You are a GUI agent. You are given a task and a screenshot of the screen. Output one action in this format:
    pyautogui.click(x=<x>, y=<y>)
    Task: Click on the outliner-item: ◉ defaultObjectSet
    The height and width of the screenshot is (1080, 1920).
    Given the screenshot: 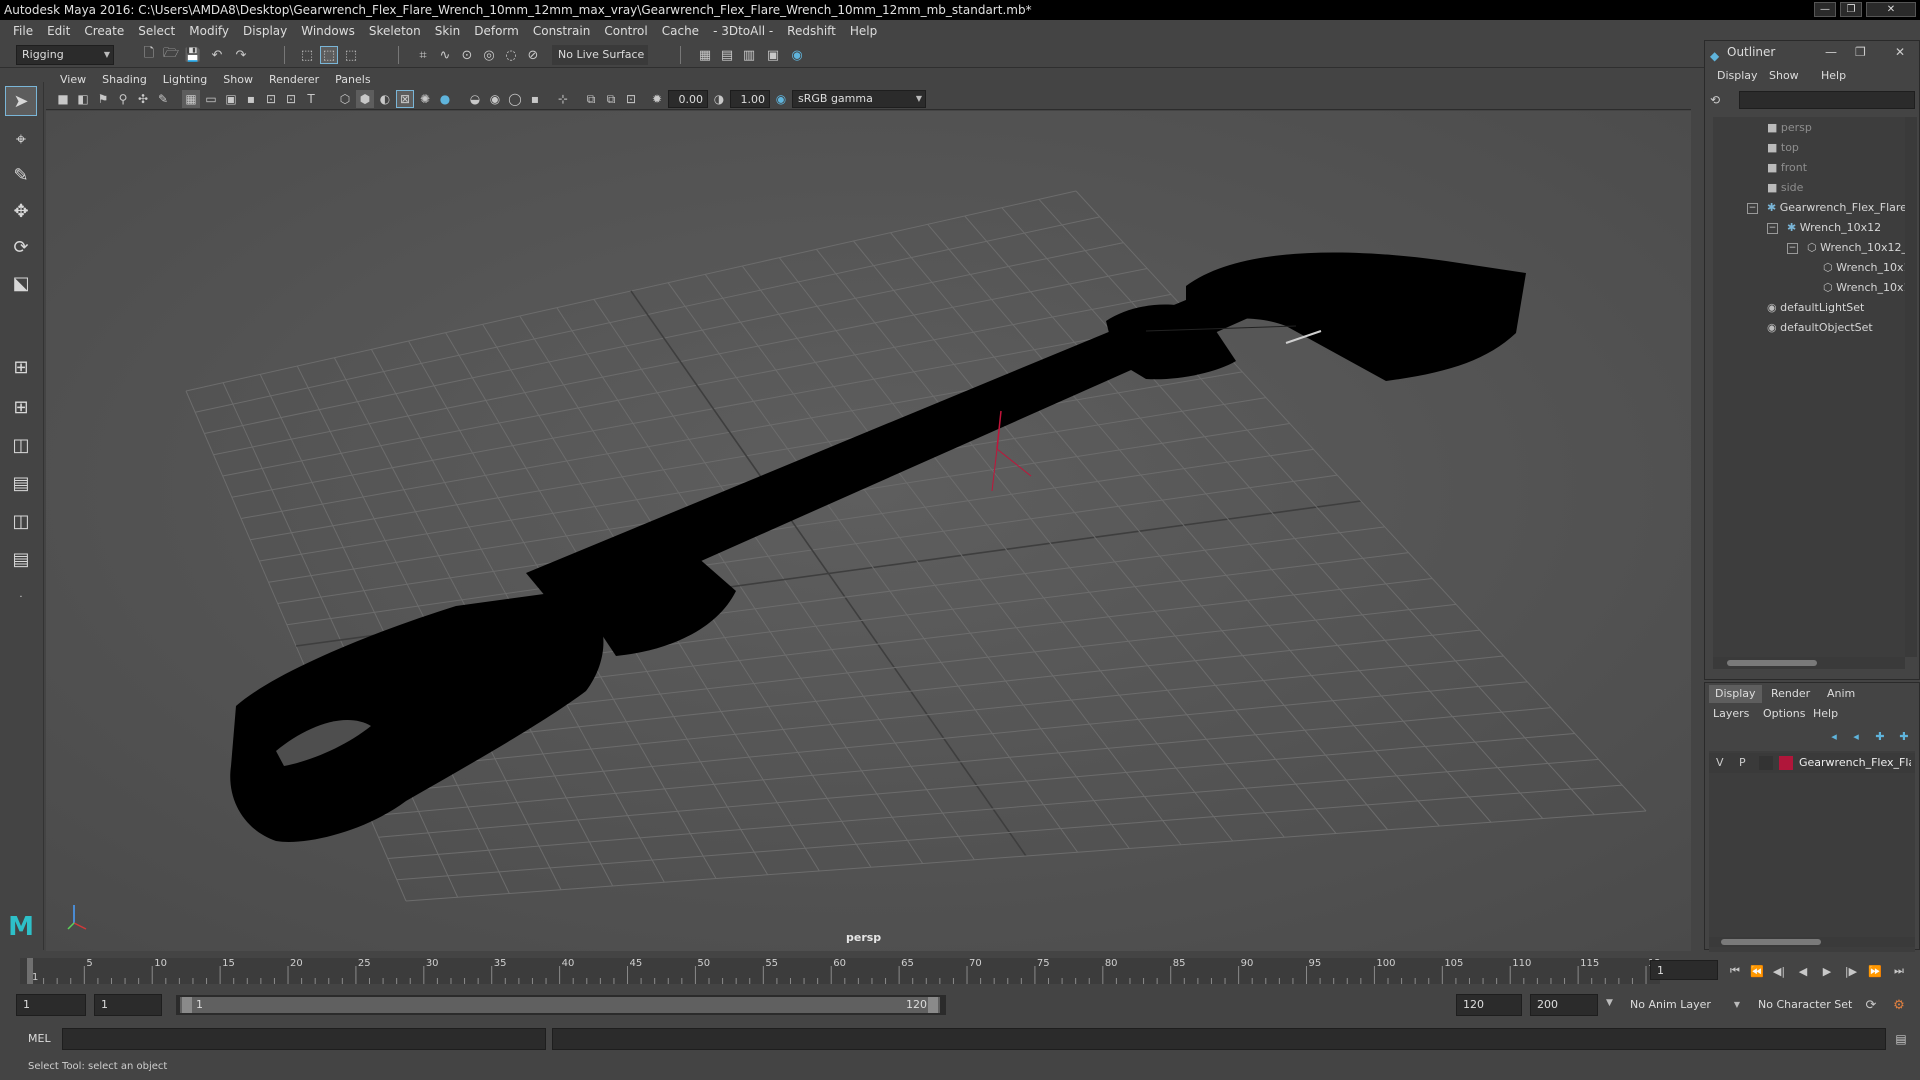 What is the action you would take?
    pyautogui.click(x=1820, y=327)
    